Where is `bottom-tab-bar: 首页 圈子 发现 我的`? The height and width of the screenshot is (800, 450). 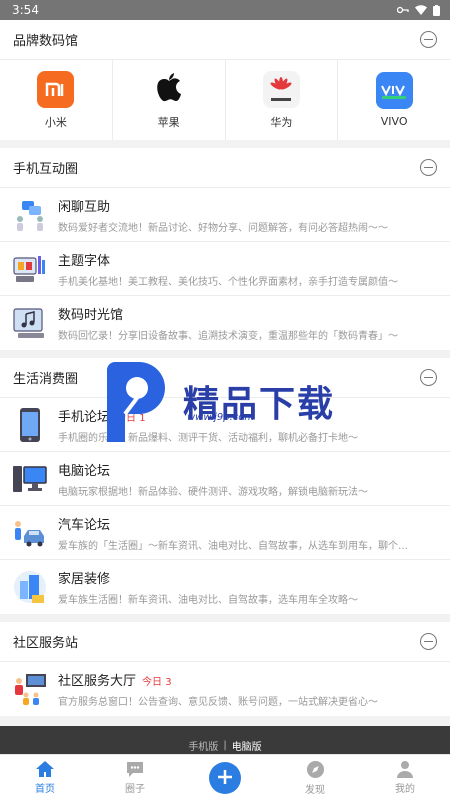
bottom-tab-bar: 首页 圈子 发现 我的 is located at coordinates (225, 777).